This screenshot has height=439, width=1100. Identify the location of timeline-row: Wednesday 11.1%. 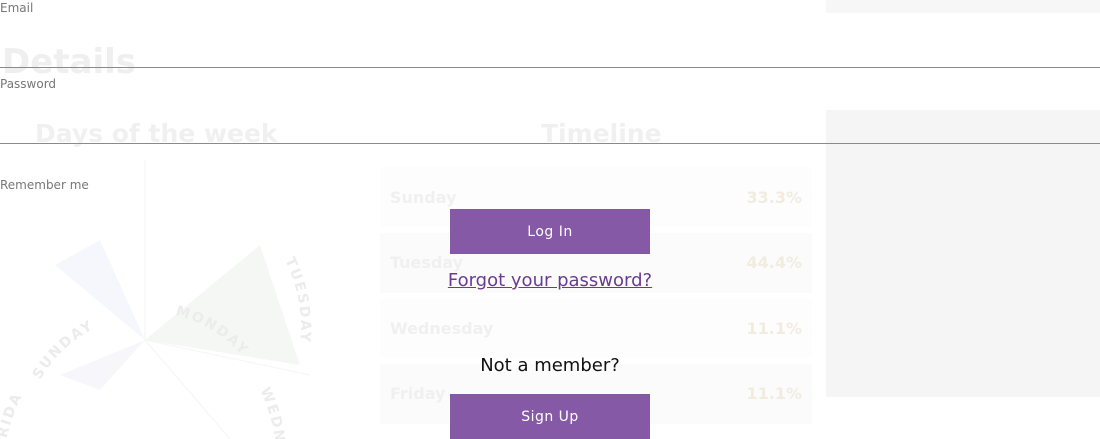
(596, 328).